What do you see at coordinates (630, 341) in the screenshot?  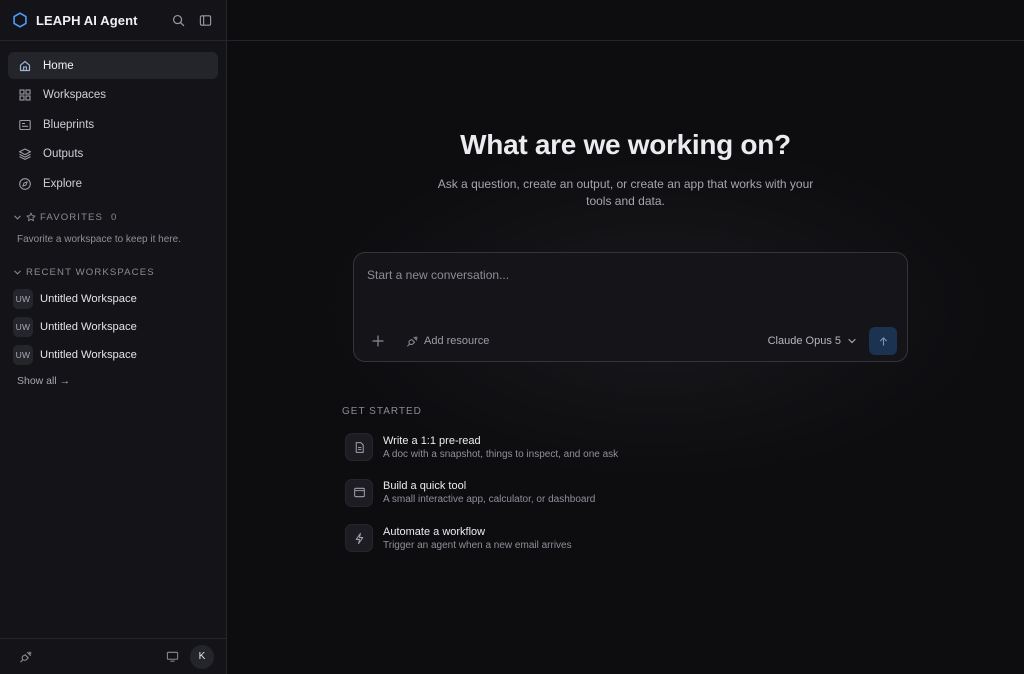 I see `composer-toolbar: Add resource Claude Opus 5` at bounding box center [630, 341].